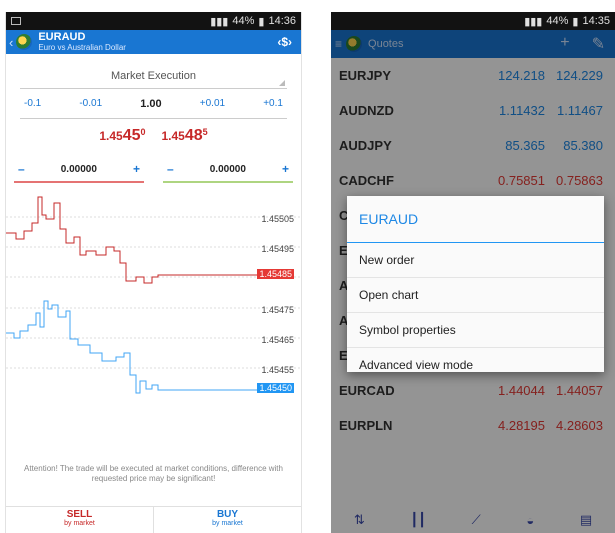 This screenshot has width=615, height=533. What do you see at coordinates (475, 260) in the screenshot?
I see `menu-item-new-order: New order` at bounding box center [475, 260].